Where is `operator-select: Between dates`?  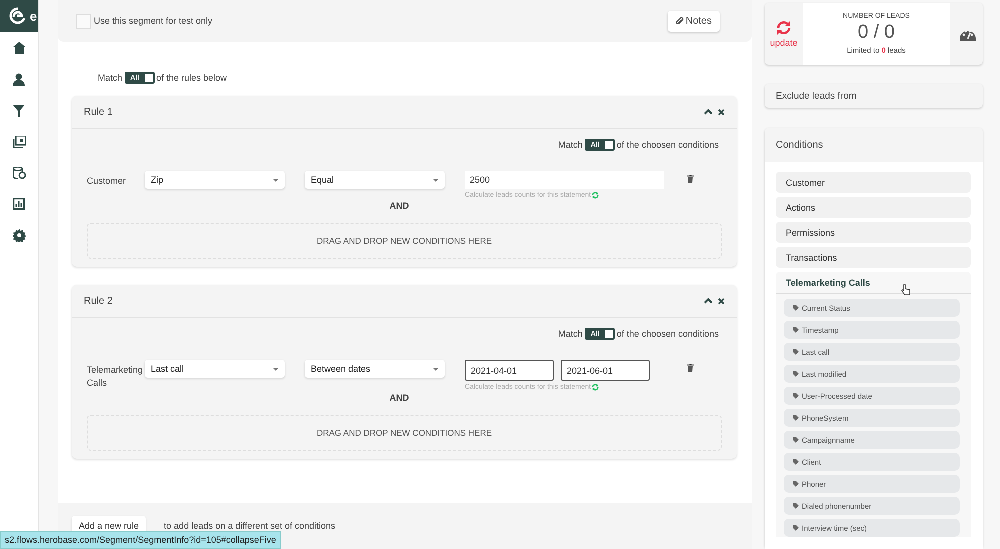 operator-select: Between dates is located at coordinates (375, 369).